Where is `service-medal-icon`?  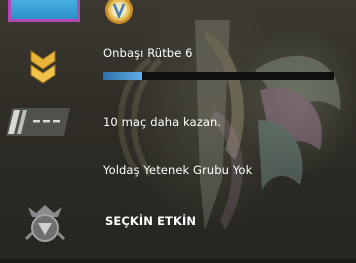 service-medal-icon is located at coordinates (119, 13).